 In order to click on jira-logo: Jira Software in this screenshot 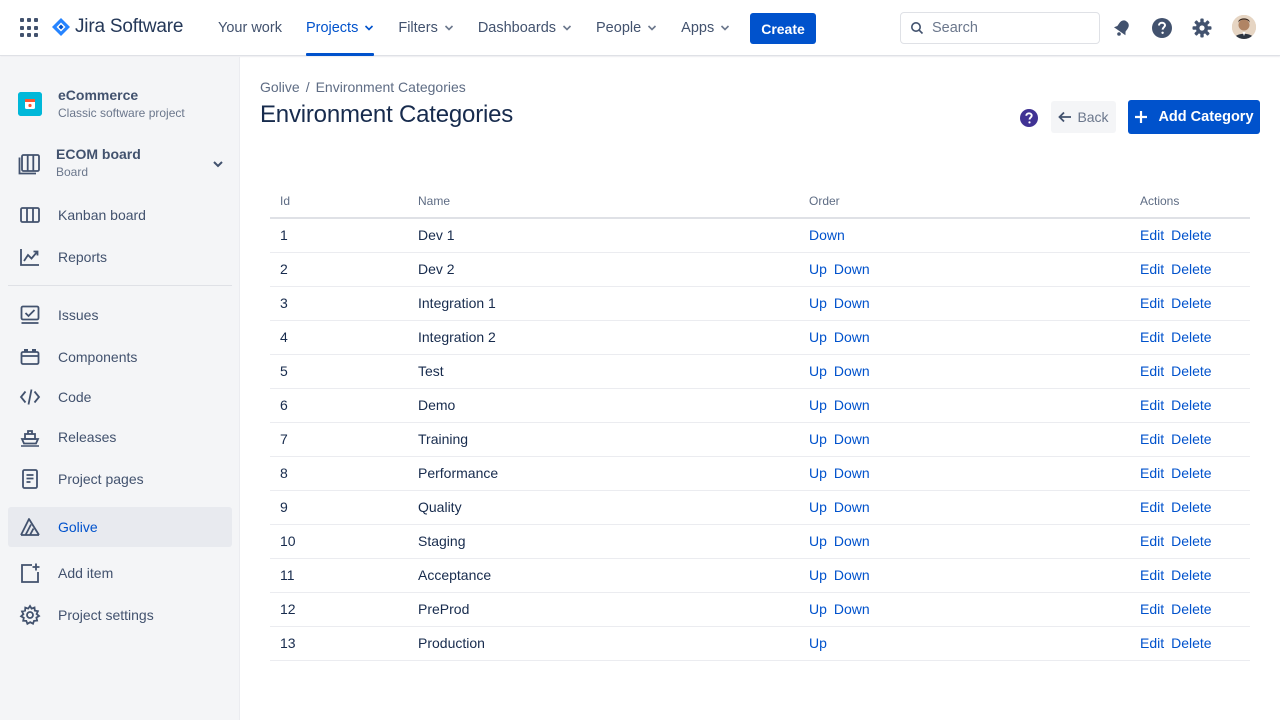, I will do `click(117, 27)`.